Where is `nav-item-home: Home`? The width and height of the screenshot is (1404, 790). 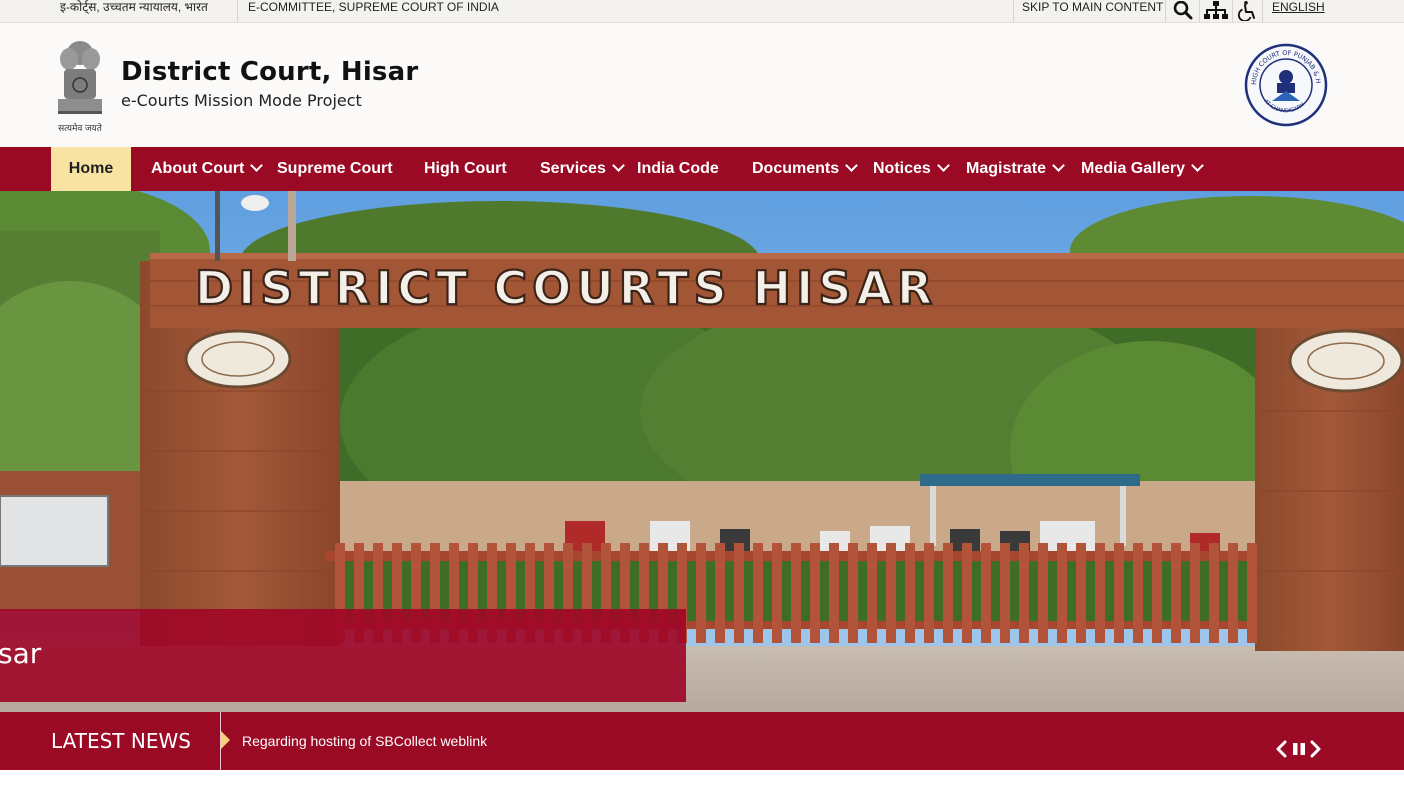
nav-item-home: Home is located at coordinates (91, 169).